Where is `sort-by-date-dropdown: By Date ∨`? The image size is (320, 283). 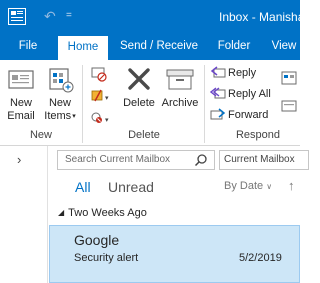
sort-by-date-dropdown: By Date ∨ is located at coordinates (248, 186).